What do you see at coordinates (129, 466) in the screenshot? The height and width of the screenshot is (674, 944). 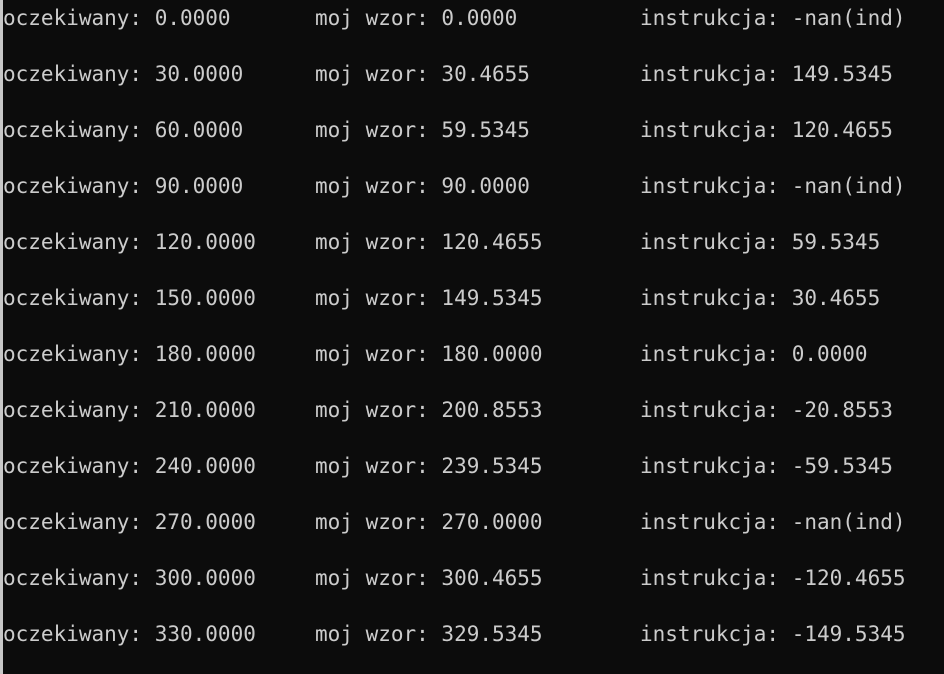 I see `expected-value: oczekiwany: 240.0000` at bounding box center [129, 466].